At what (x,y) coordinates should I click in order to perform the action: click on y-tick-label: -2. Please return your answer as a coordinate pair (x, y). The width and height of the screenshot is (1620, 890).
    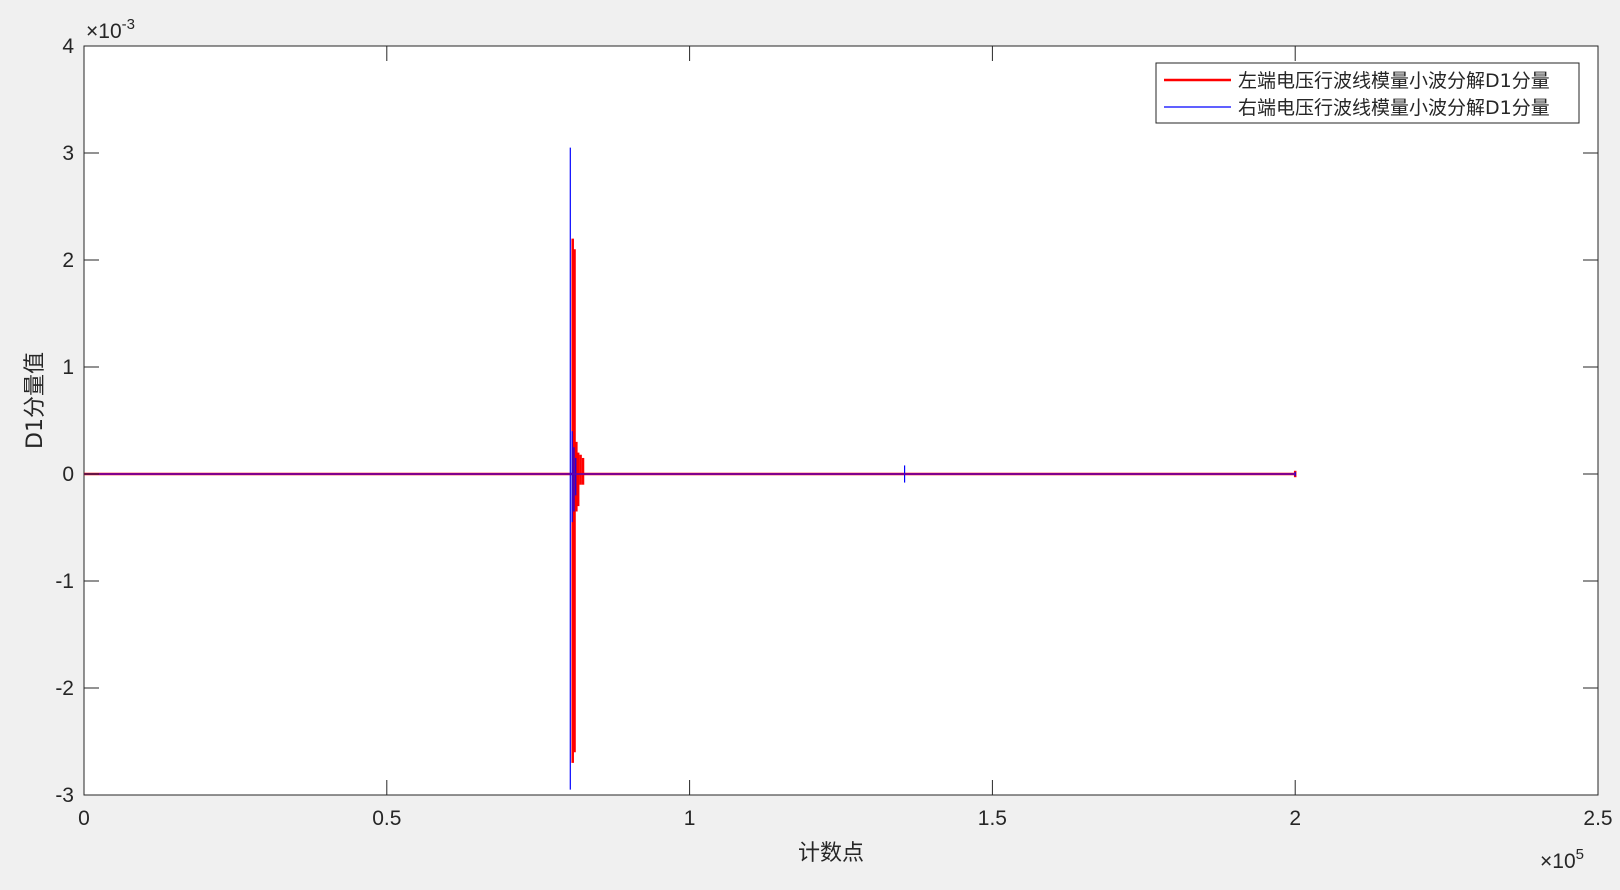
    Looking at the image, I should click on (64, 688).